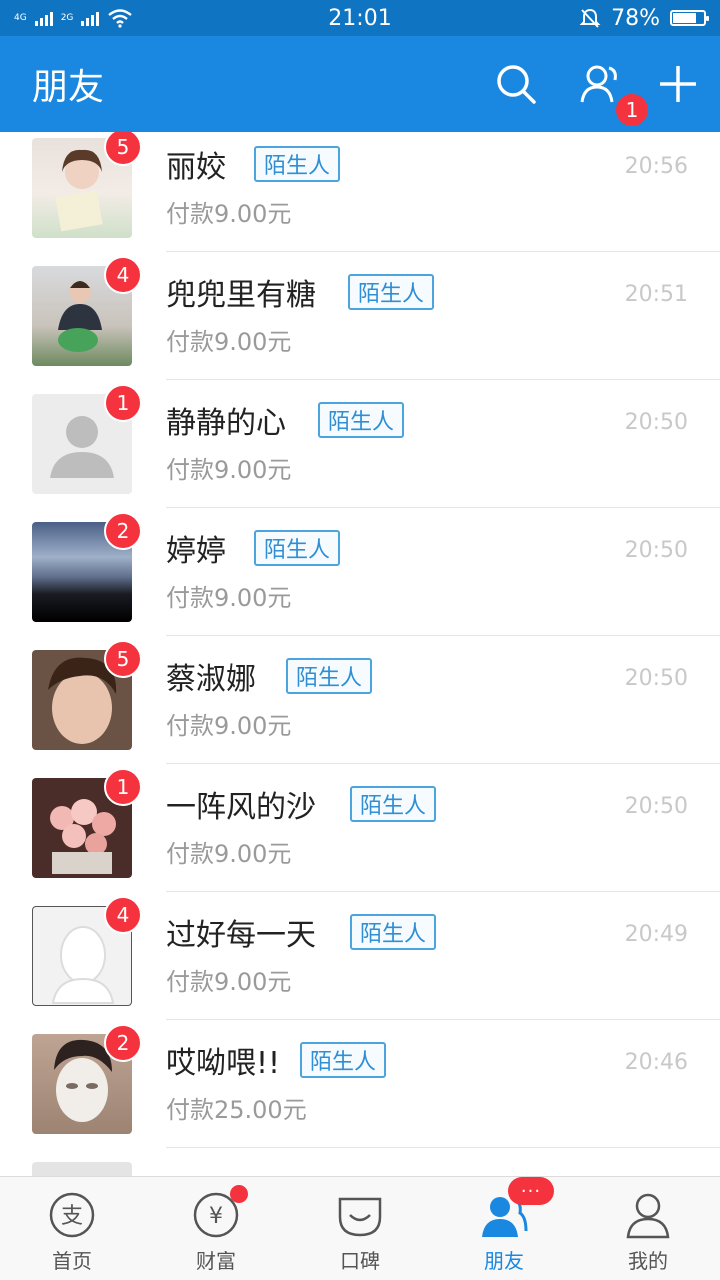 The image size is (720, 1280). I want to click on home-pay-icon: 支, so click(72, 1215).